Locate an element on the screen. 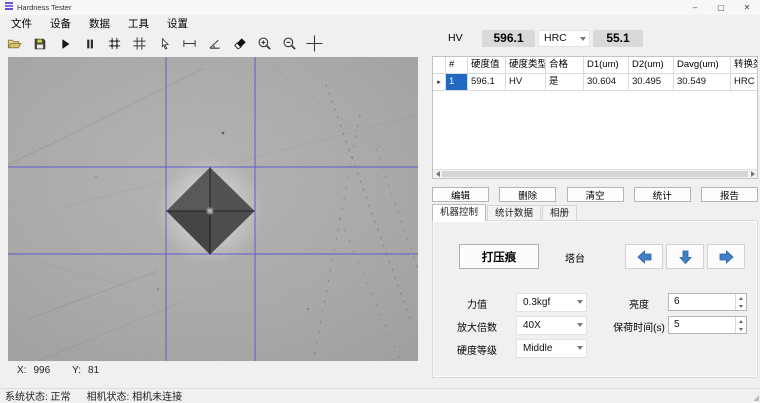 This screenshot has height=403, width=760. menu-item-file: 文件 is located at coordinates (21, 23).